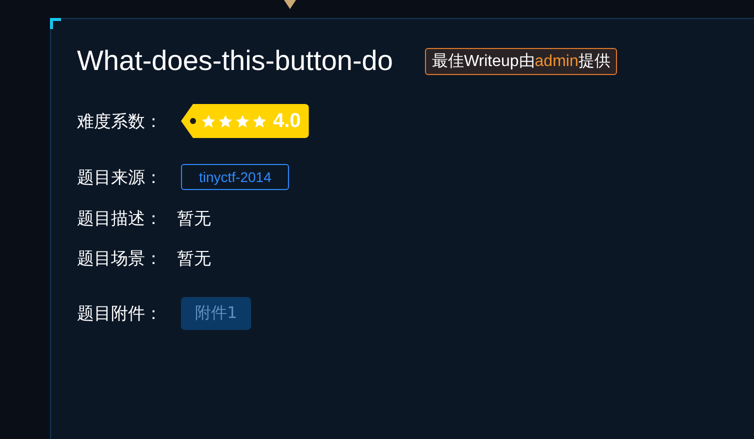 The height and width of the screenshot is (439, 754). Describe the element at coordinates (216, 313) in the screenshot. I see `attachment-button: 附件1` at that location.